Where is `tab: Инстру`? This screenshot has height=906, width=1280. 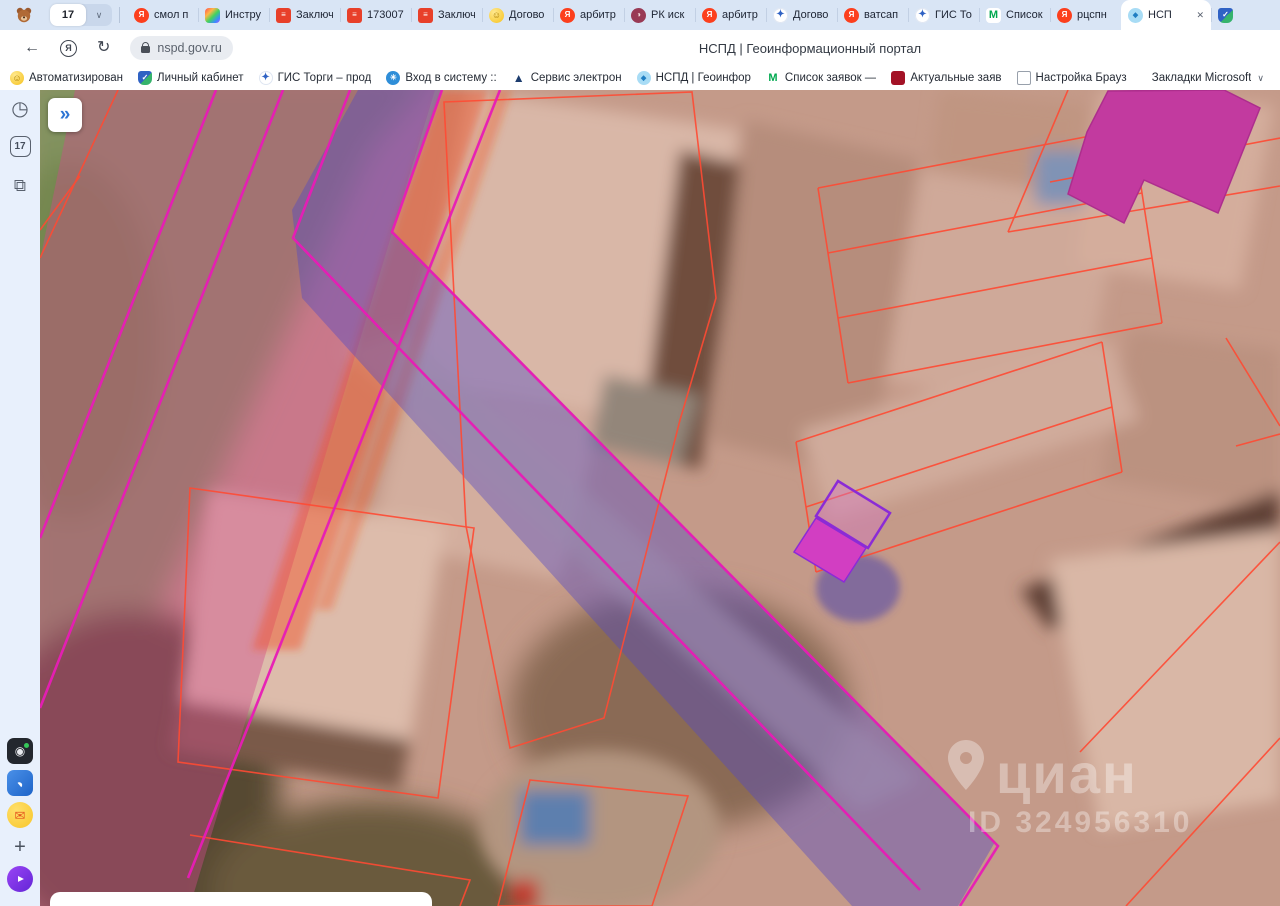
tab: Инстру is located at coordinates (233, 15).